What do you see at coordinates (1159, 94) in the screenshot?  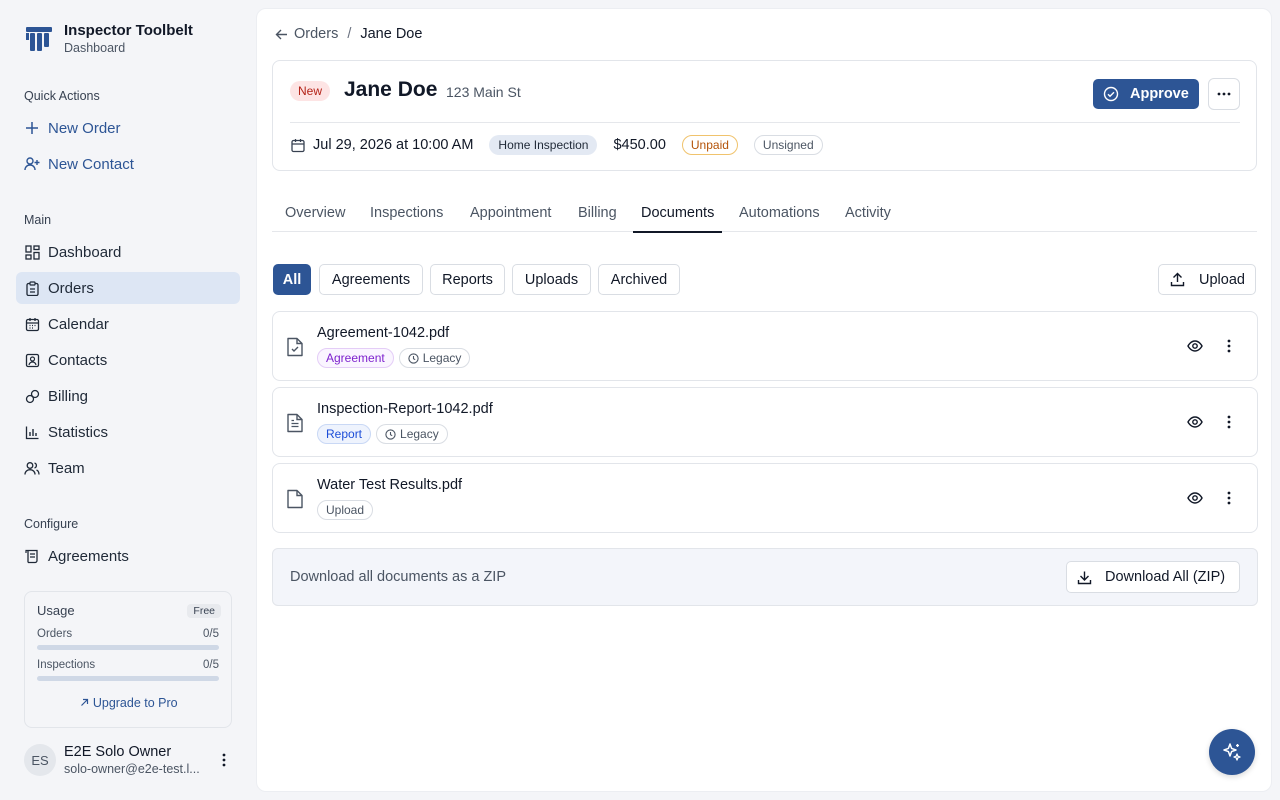 I see `approve-label: Approve` at bounding box center [1159, 94].